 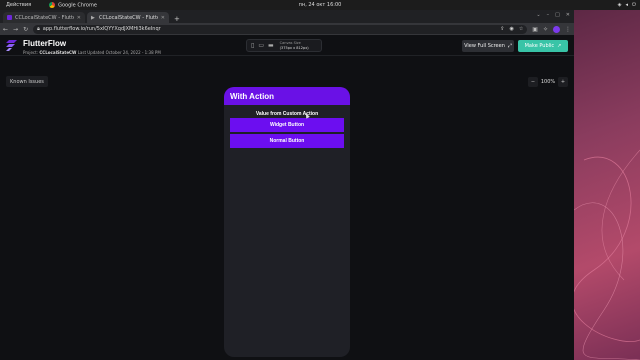 I want to click on canvas-size: Canvas Size (375px x 812px), so click(x=294, y=45).